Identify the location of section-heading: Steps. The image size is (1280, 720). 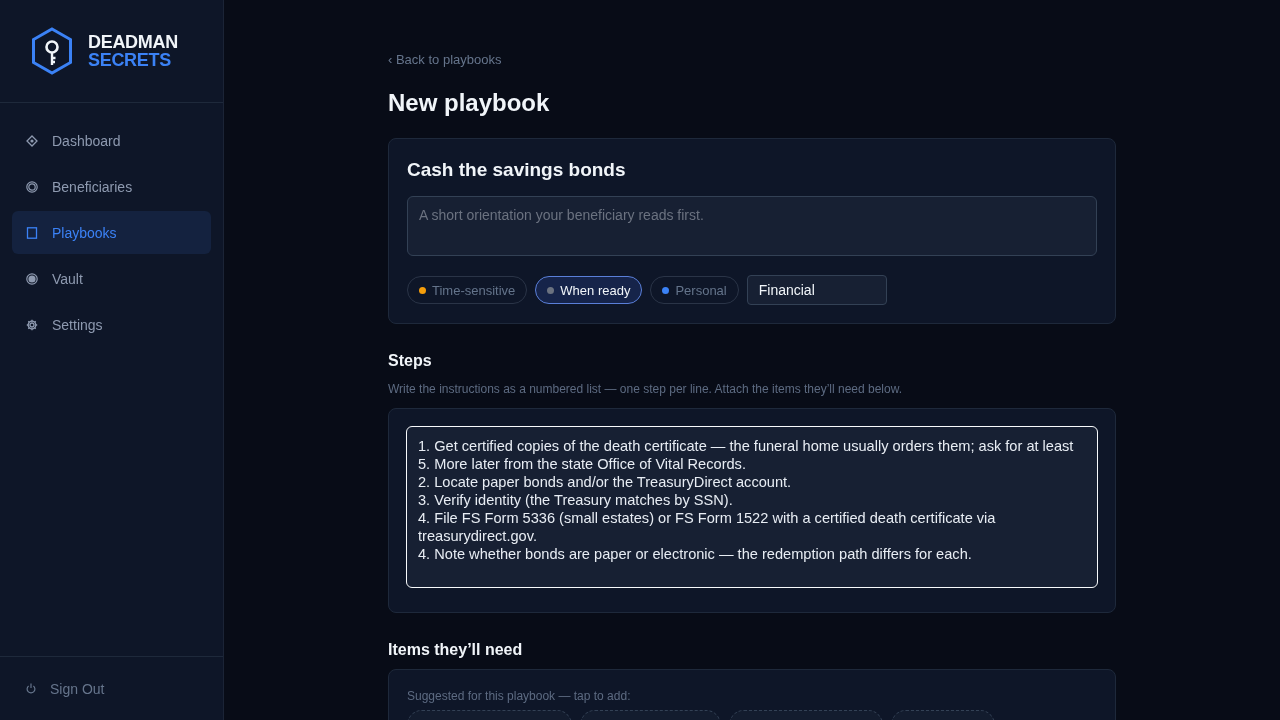
(410, 361).